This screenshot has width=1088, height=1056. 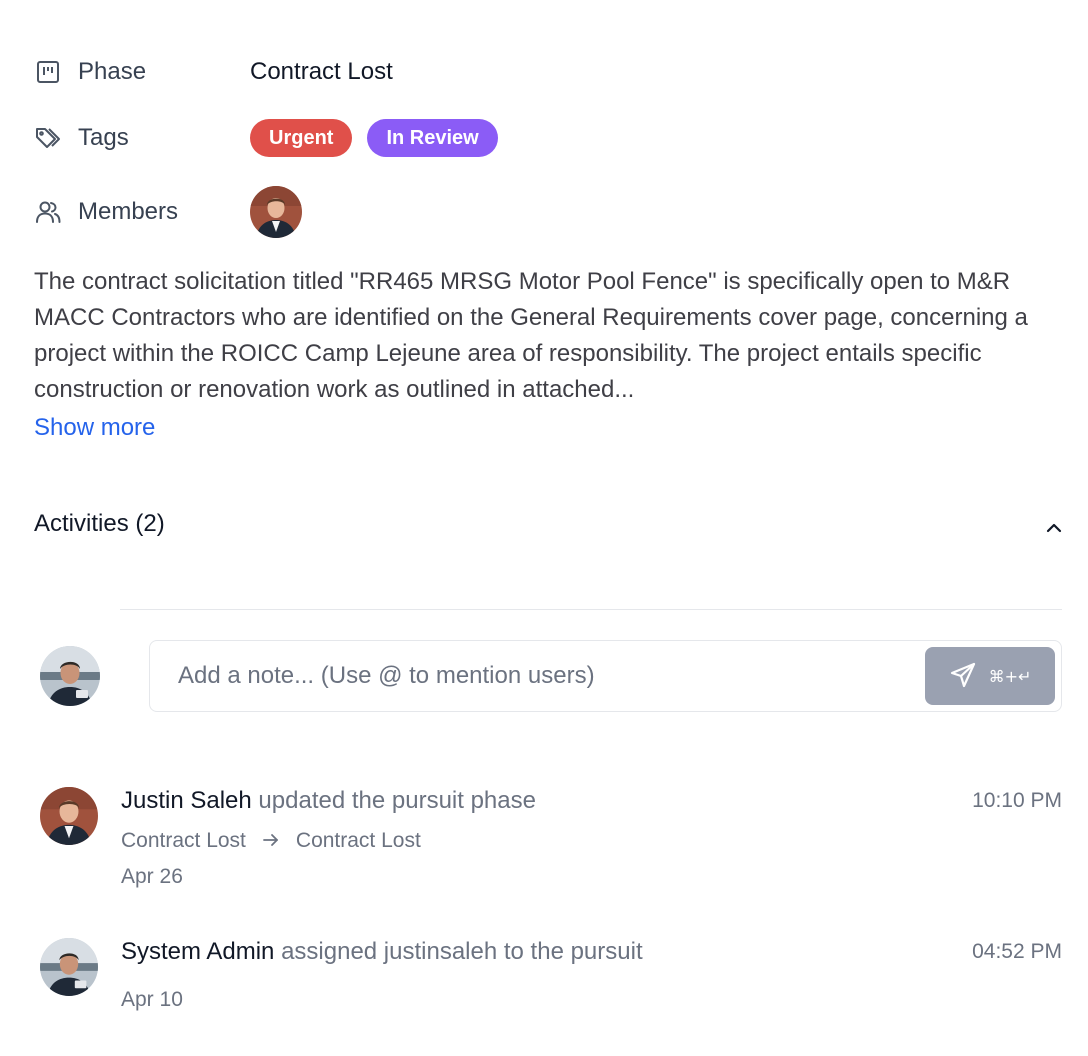 What do you see at coordinates (99, 523) in the screenshot?
I see `activities-title: Activities (2)` at bounding box center [99, 523].